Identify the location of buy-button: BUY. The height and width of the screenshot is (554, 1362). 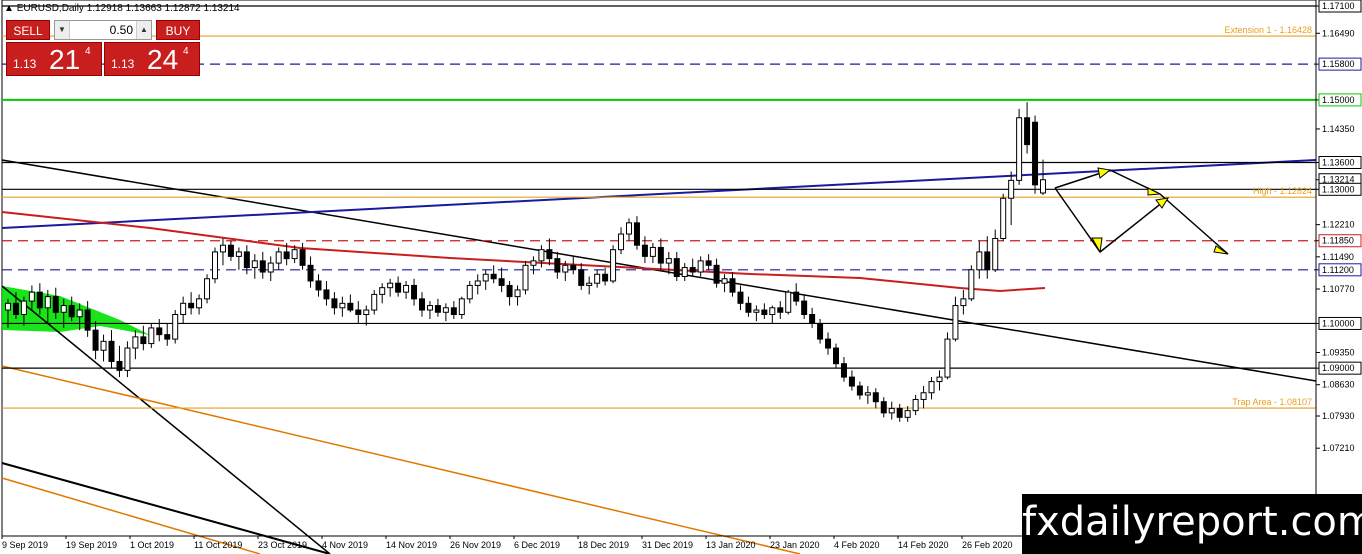
(178, 30).